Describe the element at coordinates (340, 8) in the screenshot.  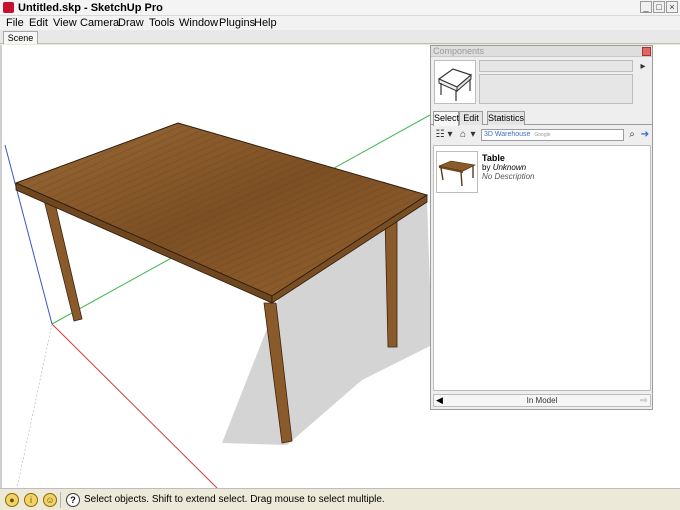
I see `title-bar: Untitled.skp - SketchUp Pro _ □ ×` at that location.